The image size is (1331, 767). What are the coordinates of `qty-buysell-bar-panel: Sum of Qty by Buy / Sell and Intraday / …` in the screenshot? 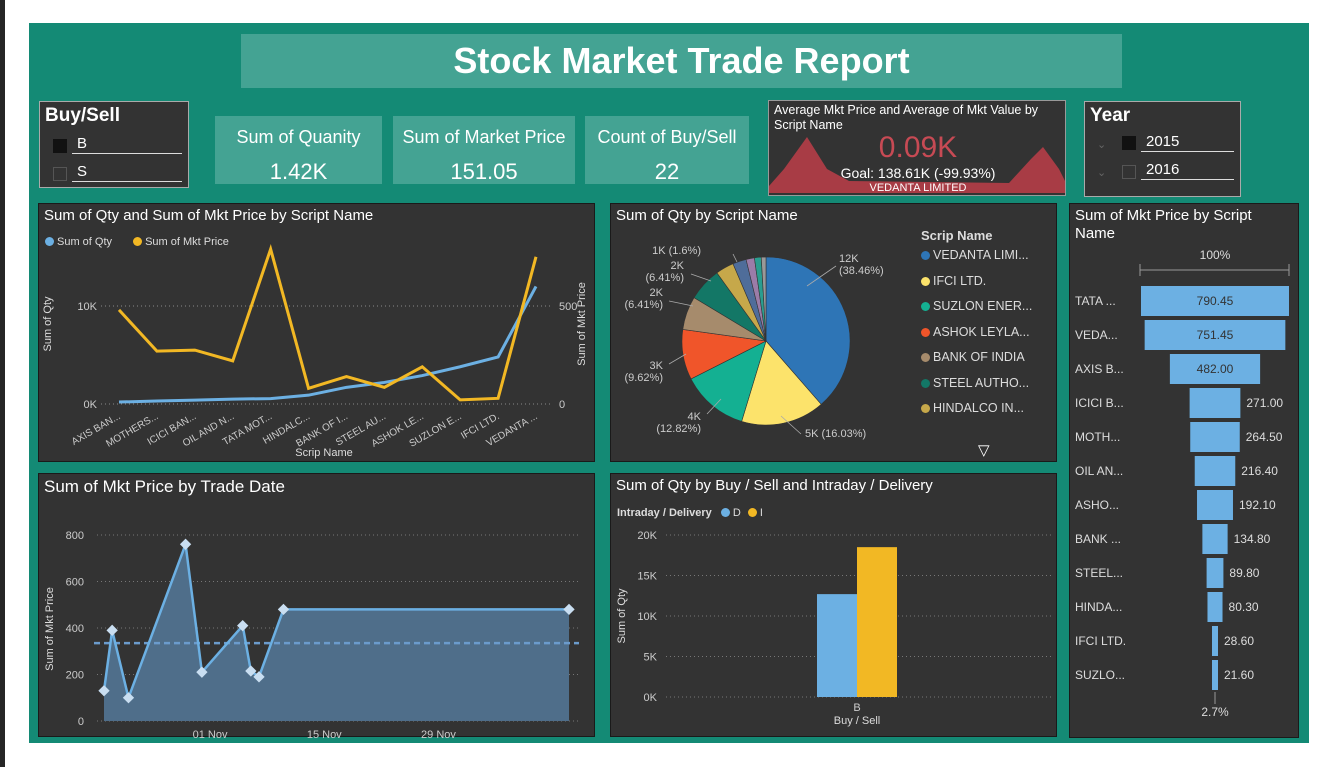 It's located at (833, 605).